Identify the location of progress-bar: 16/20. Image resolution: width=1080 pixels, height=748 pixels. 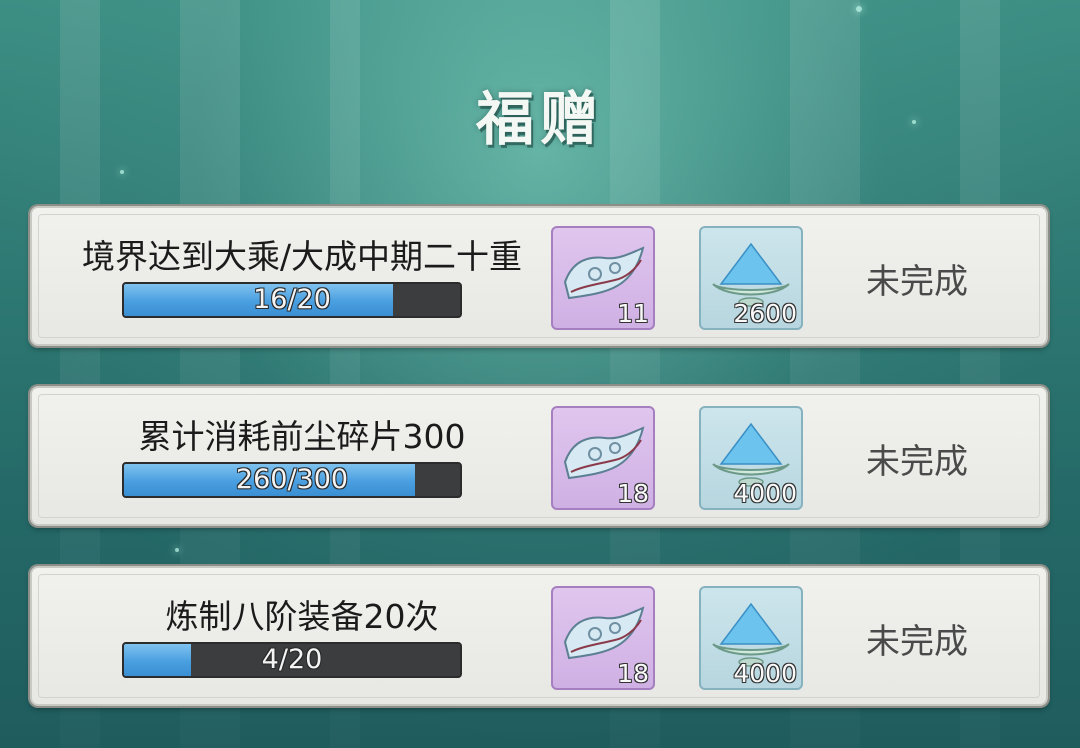
(292, 300).